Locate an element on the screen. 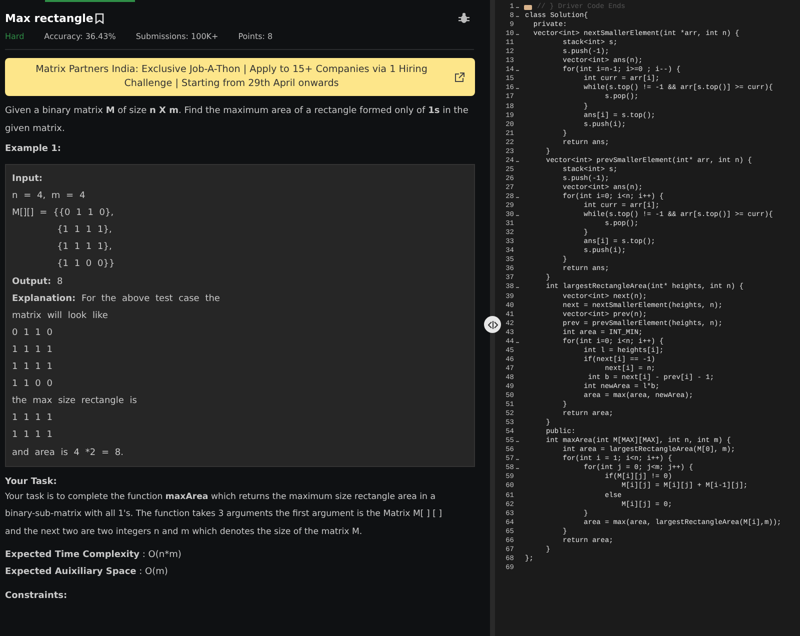  example-line: 0 1 1 0 is located at coordinates (33, 333).